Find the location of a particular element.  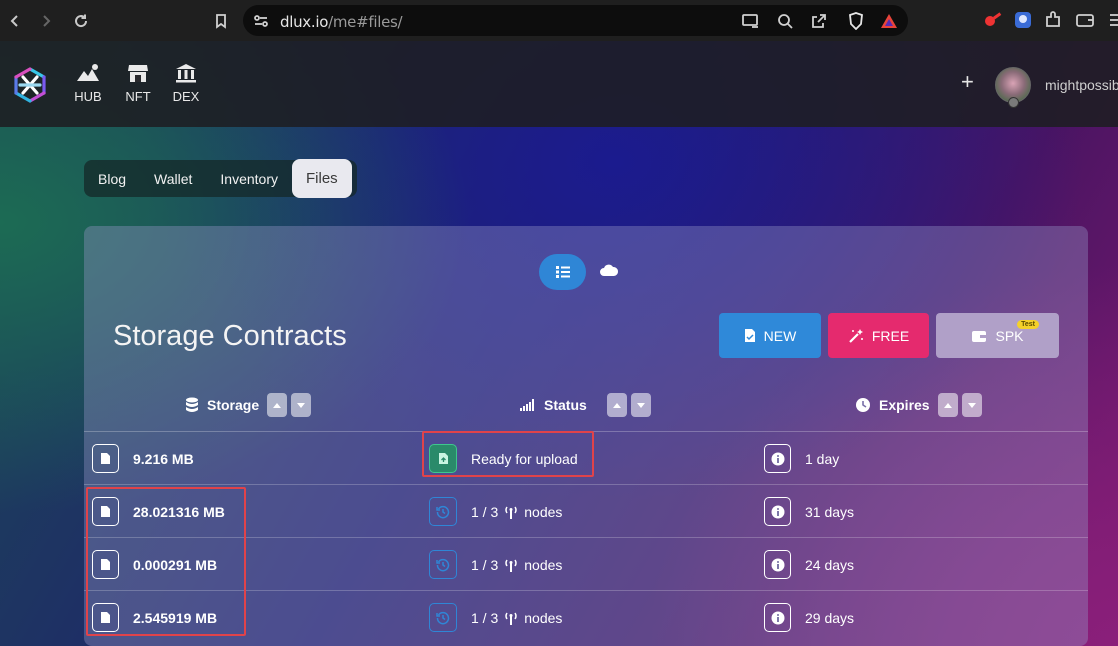

menu-icon is located at coordinates (1111, 20).